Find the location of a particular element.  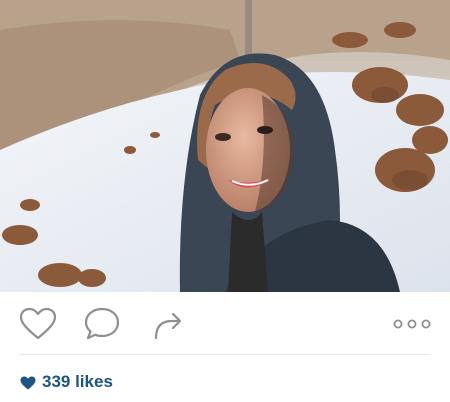

likes-count: 339 likes is located at coordinates (66, 382).